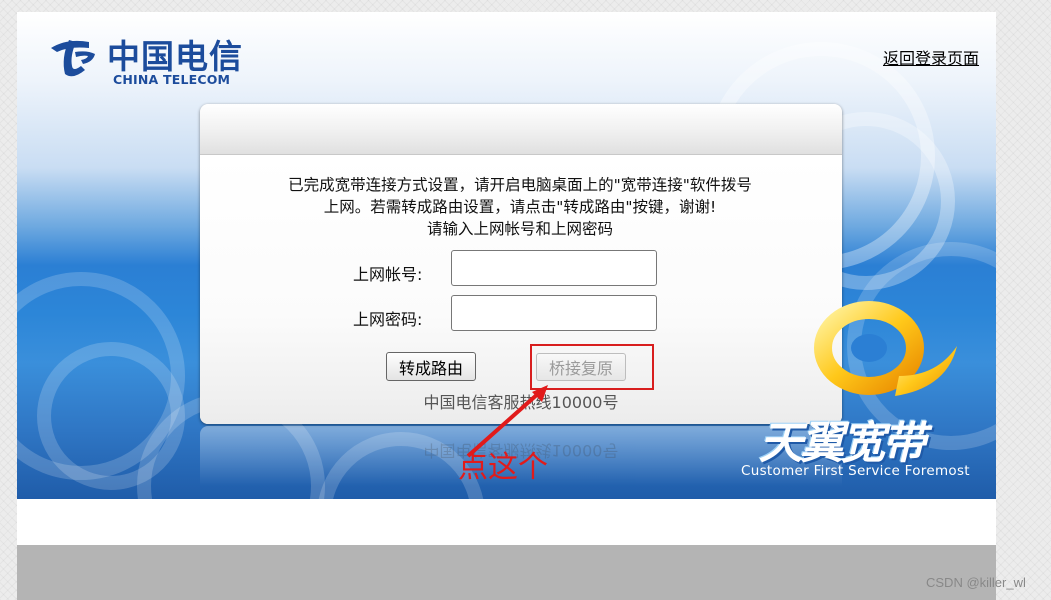  Describe the element at coordinates (519, 229) in the screenshot. I see `message-line-3: 请输入上网帐号和上网密码` at that location.